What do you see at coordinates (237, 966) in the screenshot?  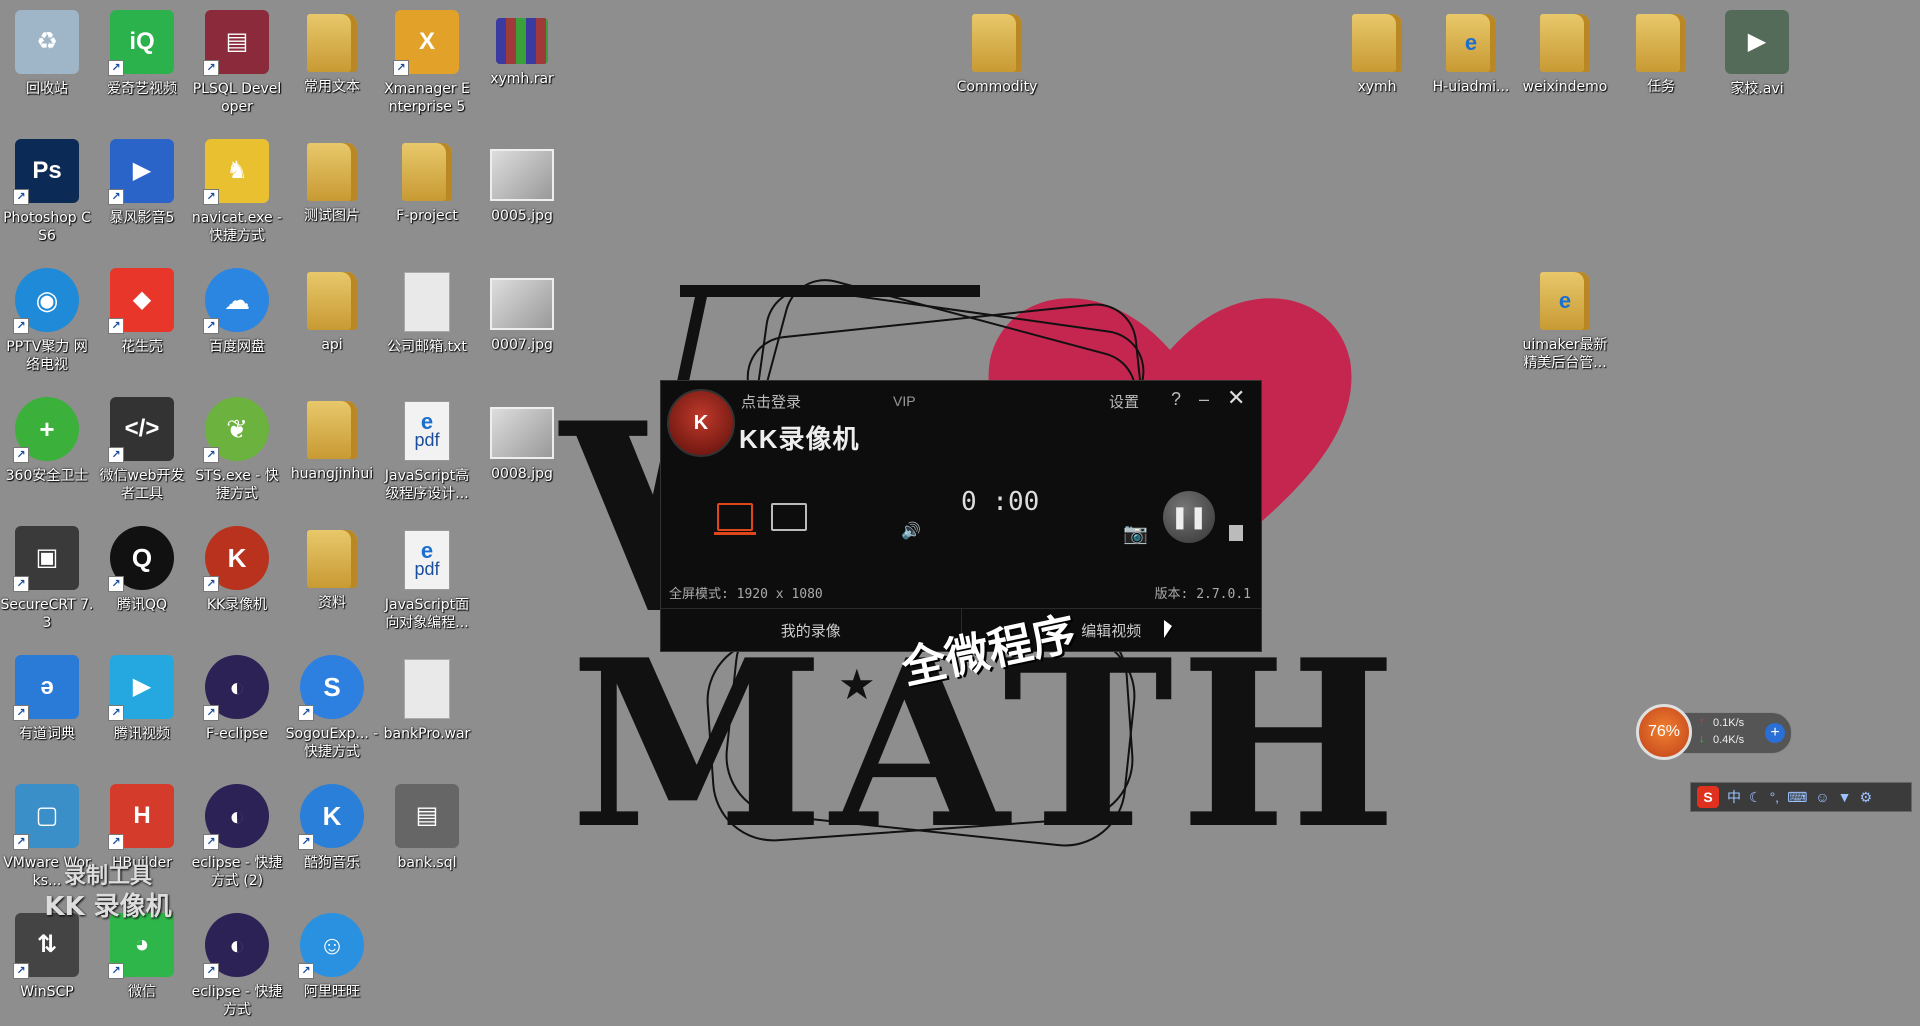 I see `desktop-icon: ◐ eclipse - 快捷方式` at bounding box center [237, 966].